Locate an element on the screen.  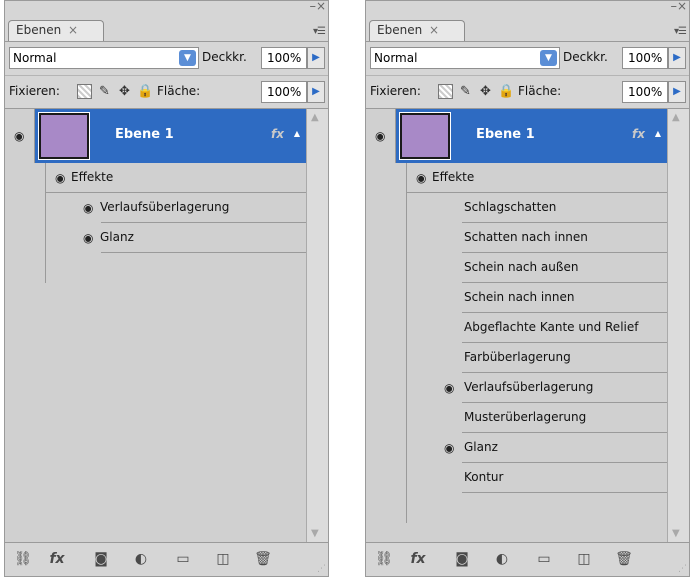
effect-row: Schein nach innen is located at coordinates (516, 298).